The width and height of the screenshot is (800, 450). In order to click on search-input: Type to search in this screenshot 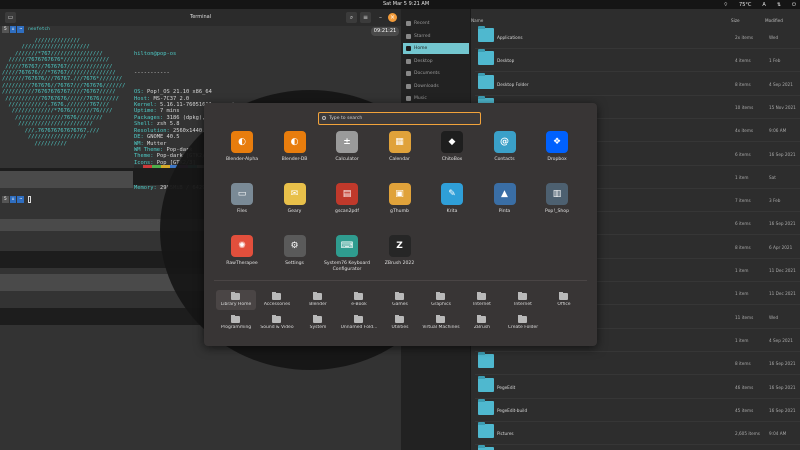, I will do `click(399, 118)`.